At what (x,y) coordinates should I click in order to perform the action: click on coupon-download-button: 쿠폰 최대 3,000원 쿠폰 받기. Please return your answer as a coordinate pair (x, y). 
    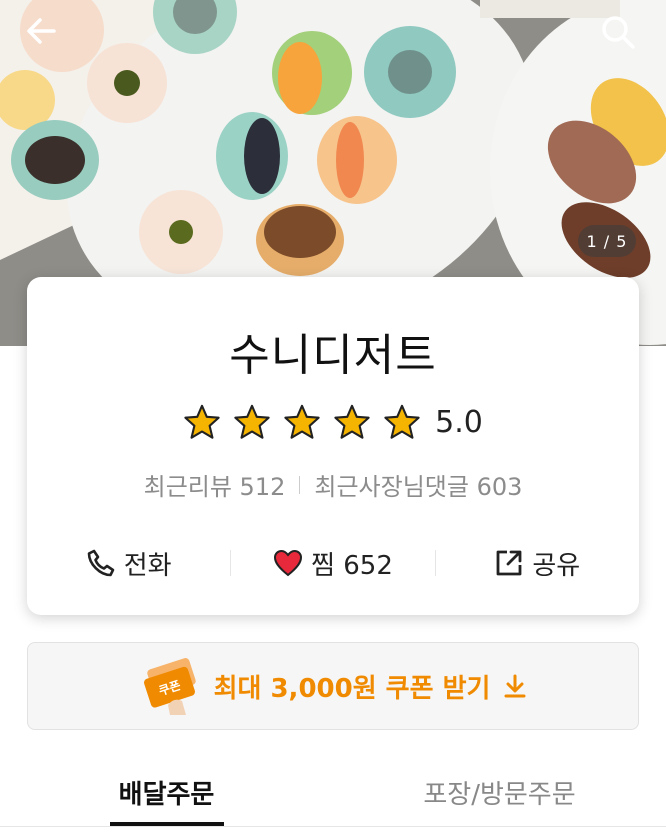
    Looking at the image, I should click on (333, 686).